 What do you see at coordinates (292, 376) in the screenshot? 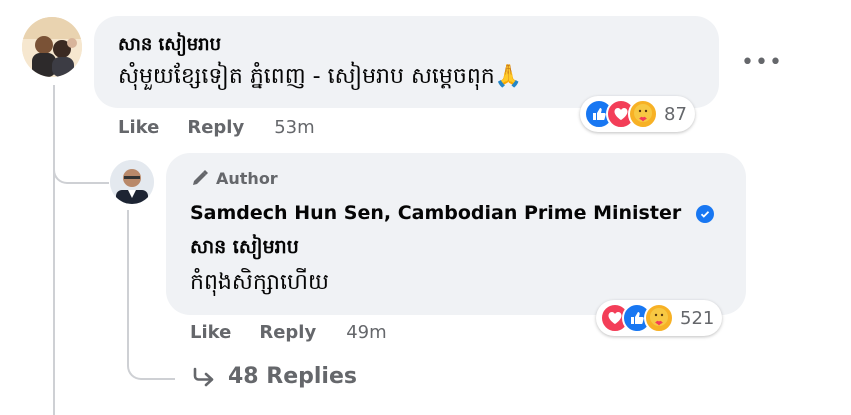
I see `view-replies-label: 48 Replies` at bounding box center [292, 376].